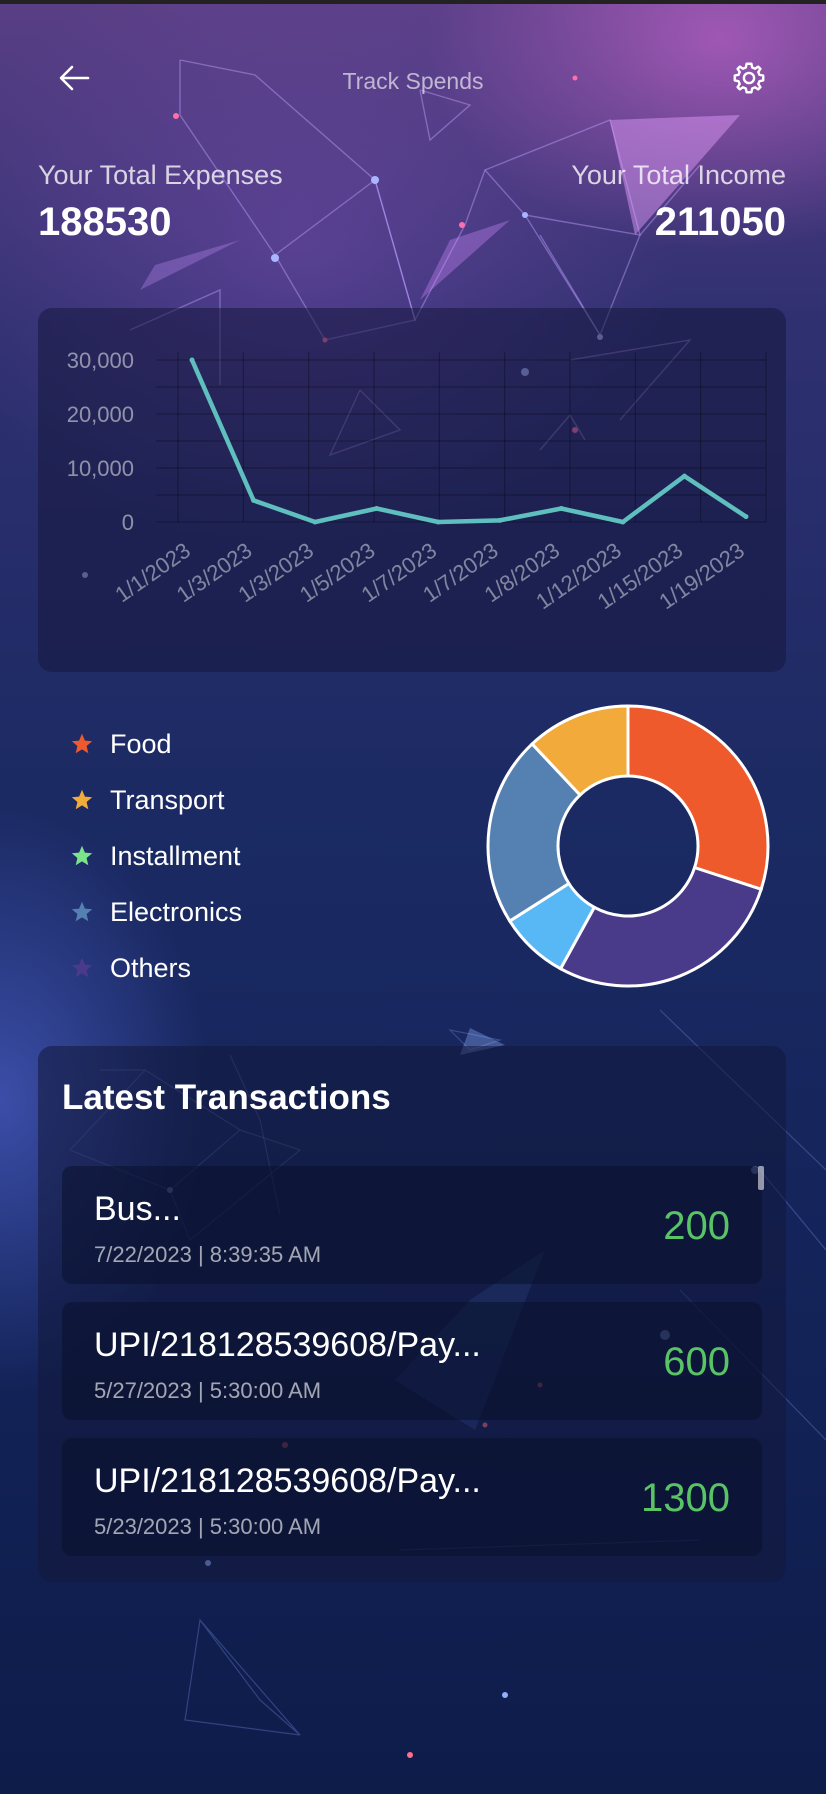 The image size is (826, 1794). I want to click on header: Track Spends, so click(413, 80).